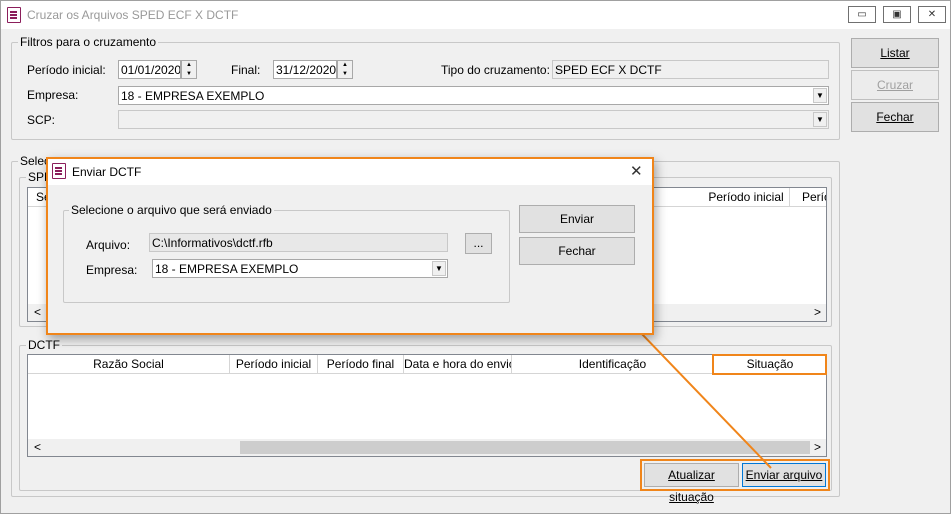 Image resolution: width=951 pixels, height=515 pixels. What do you see at coordinates (171, 210) in the screenshot?
I see `dialog-group-label: Selecione o arquivo que será enviado` at bounding box center [171, 210].